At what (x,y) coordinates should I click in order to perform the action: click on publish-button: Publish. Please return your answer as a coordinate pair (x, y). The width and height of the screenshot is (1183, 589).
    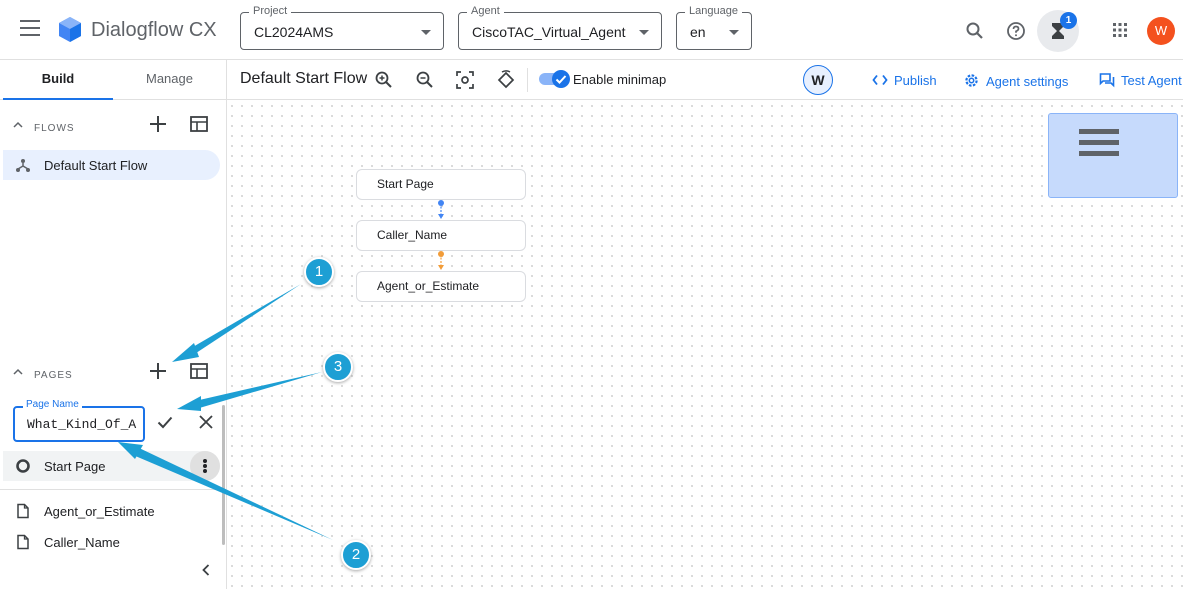
    Looking at the image, I should click on (904, 80).